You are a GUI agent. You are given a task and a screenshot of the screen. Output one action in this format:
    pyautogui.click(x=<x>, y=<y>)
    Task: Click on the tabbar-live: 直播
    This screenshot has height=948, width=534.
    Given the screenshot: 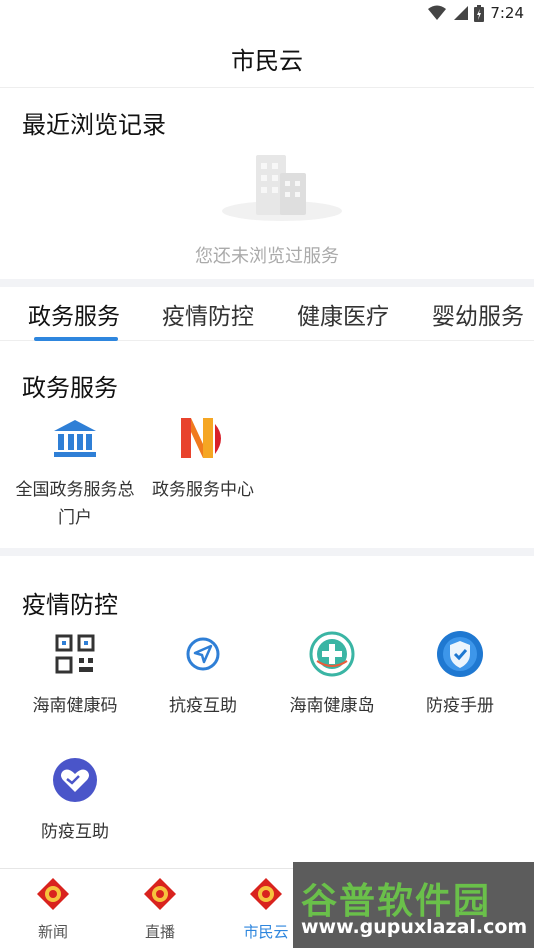 What is the action you would take?
    pyautogui.click(x=160, y=909)
    